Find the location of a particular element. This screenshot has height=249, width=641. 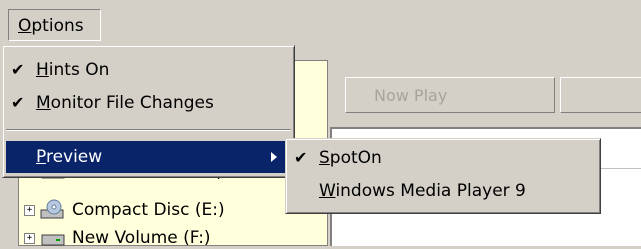

menu-item-label: Preview is located at coordinates (69, 157).